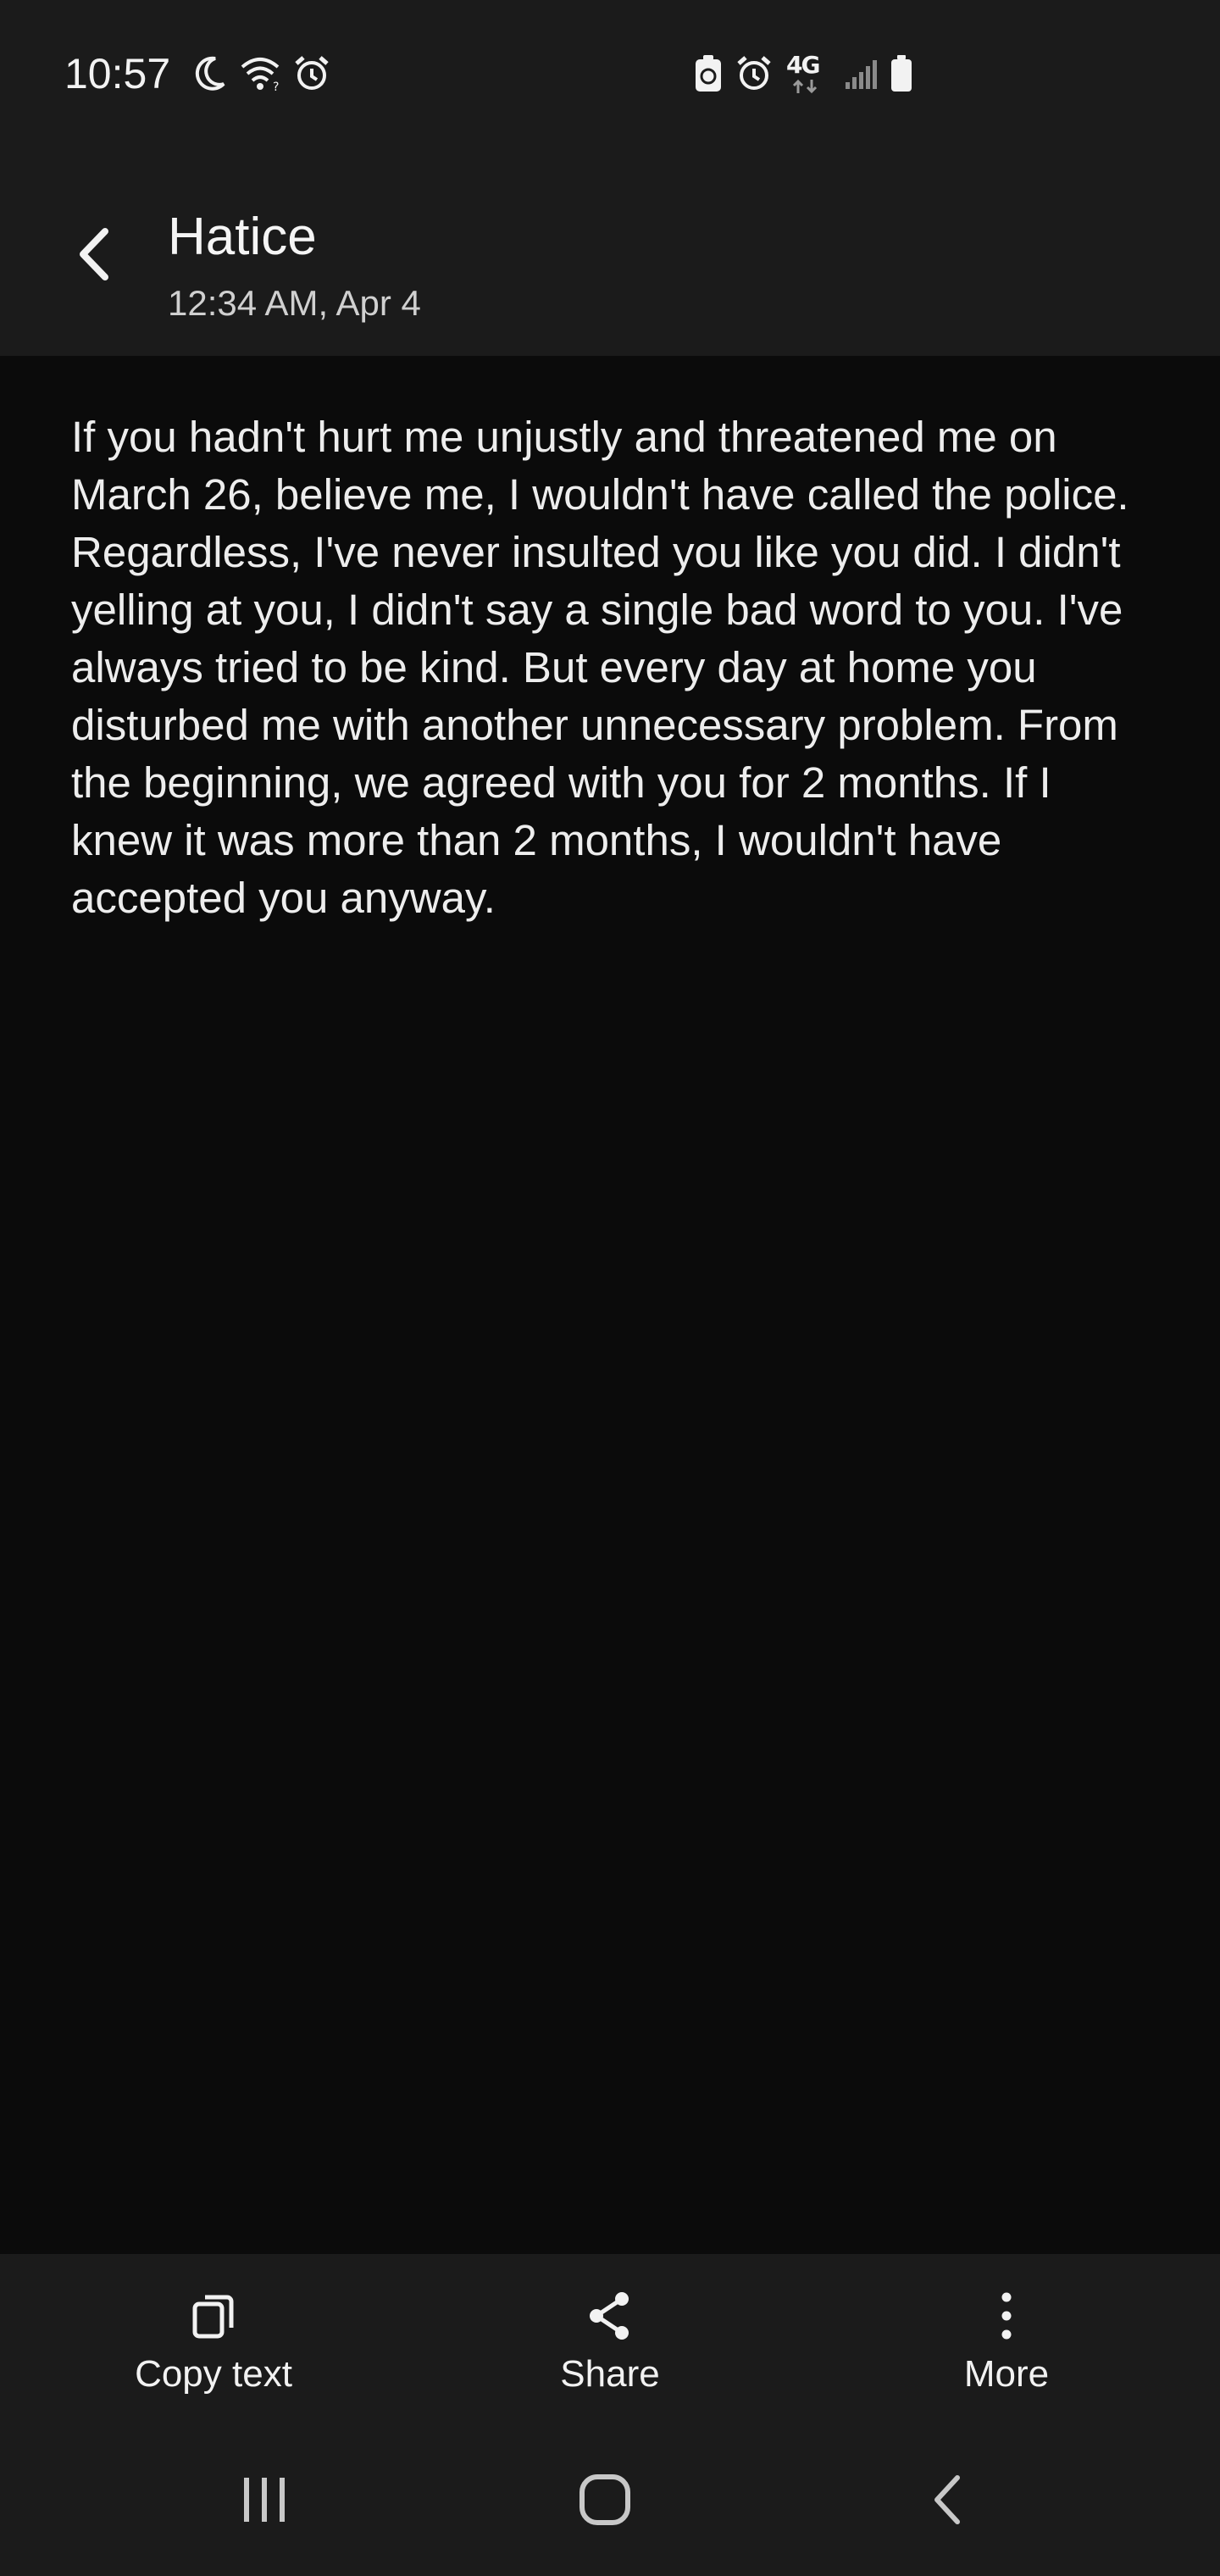  Describe the element at coordinates (609, 2316) in the screenshot. I see `share-icon` at that location.